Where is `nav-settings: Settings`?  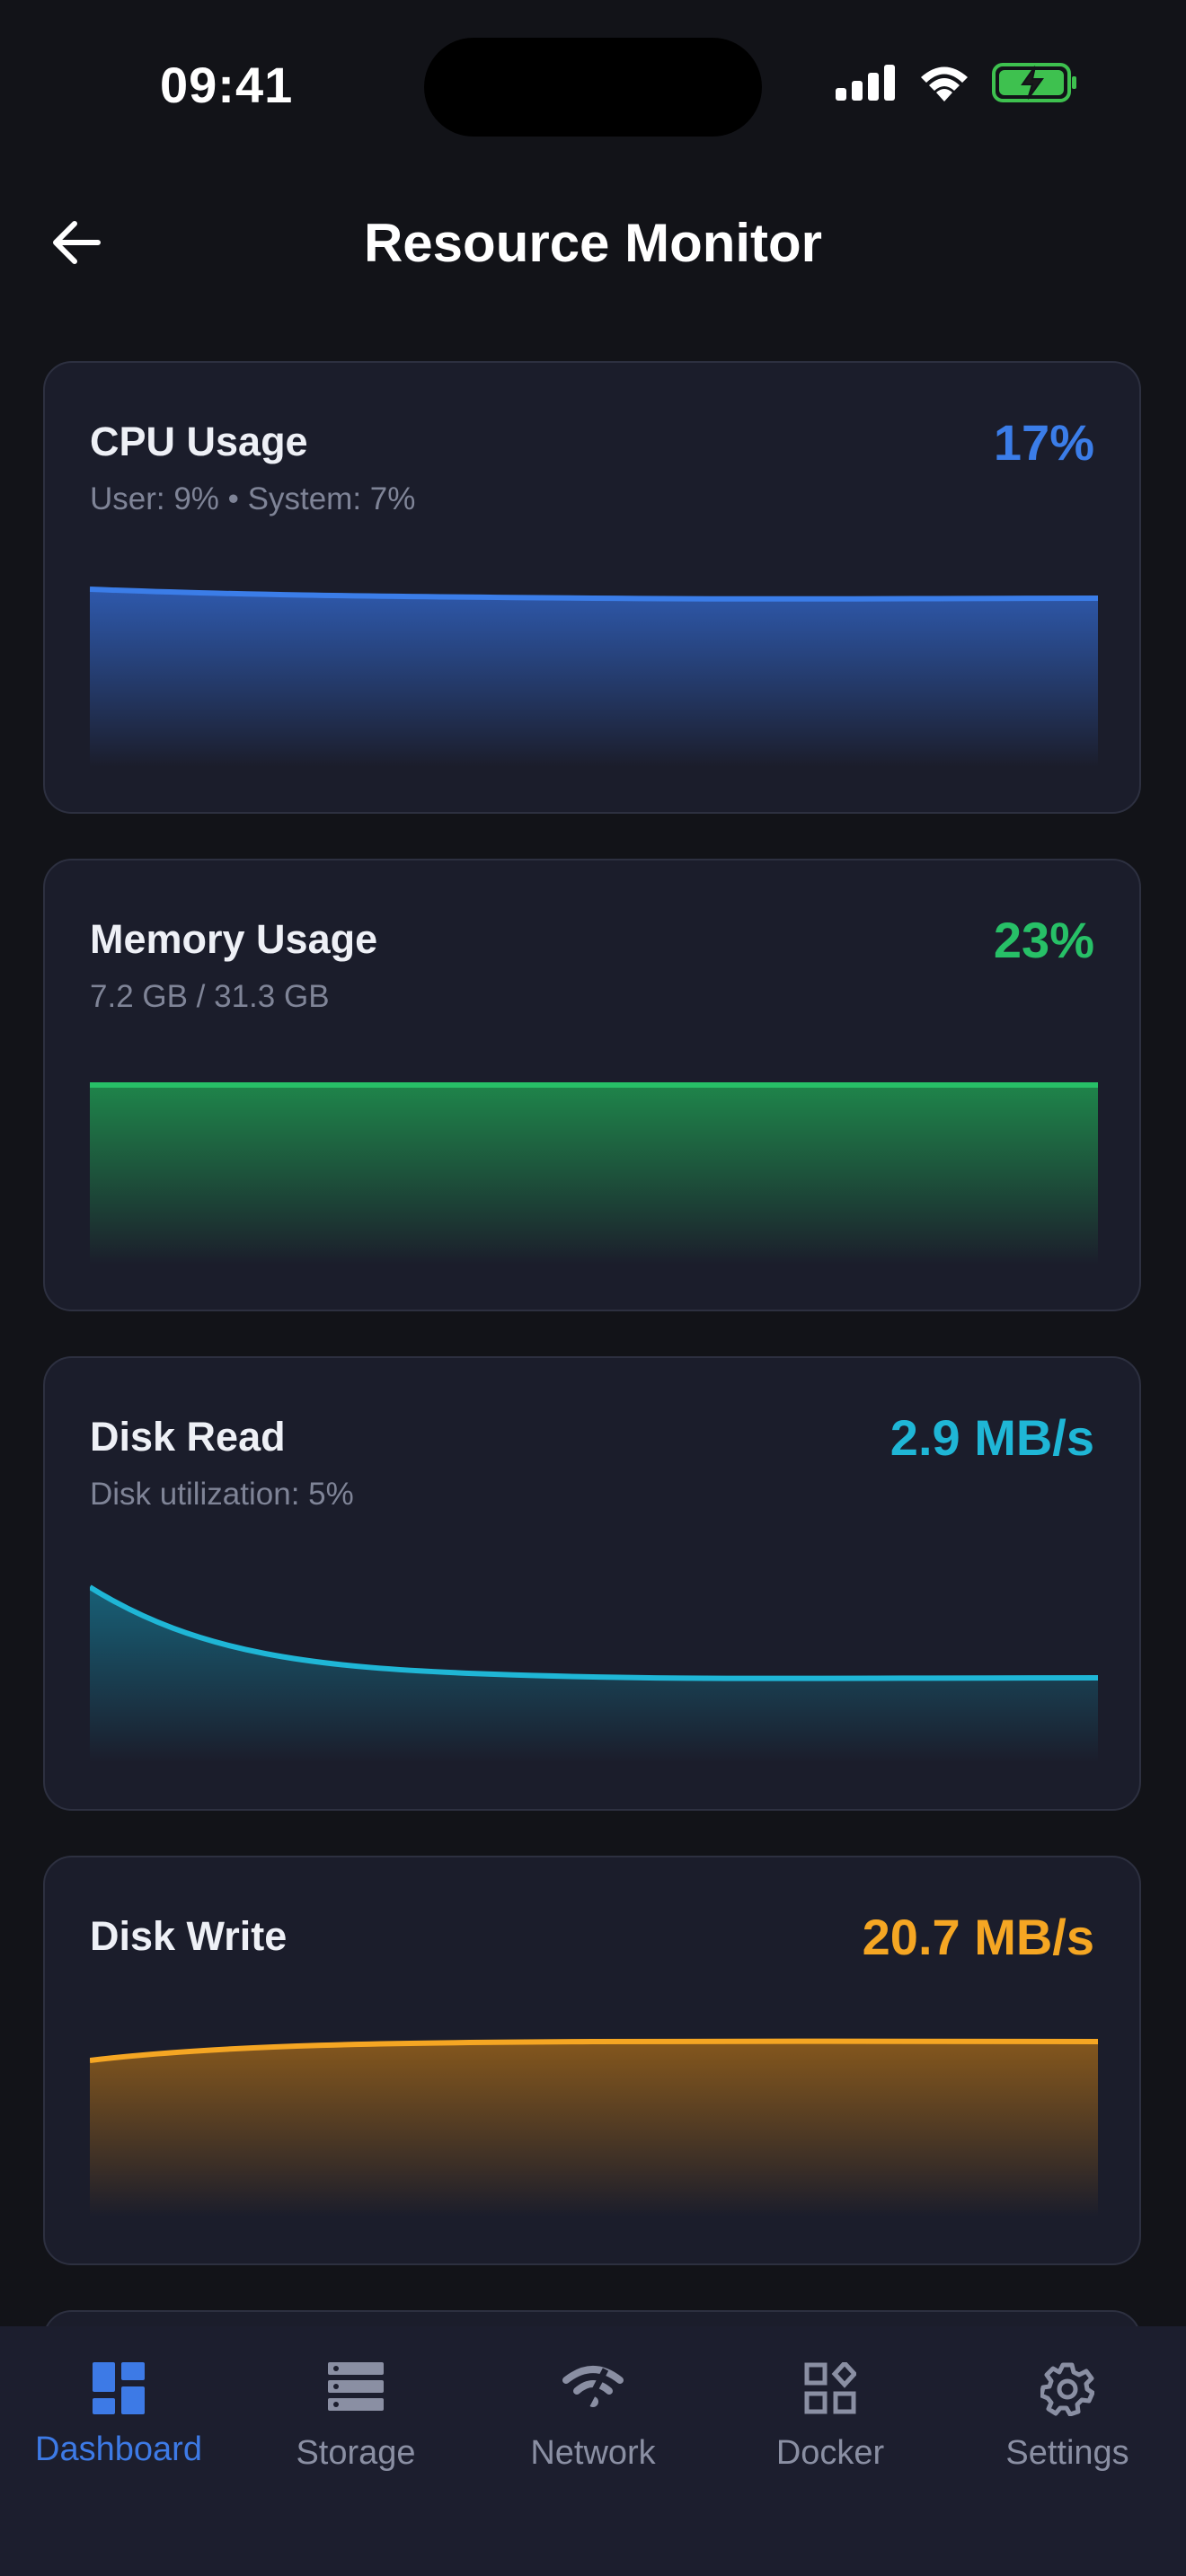 nav-settings: Settings is located at coordinates (1067, 2425).